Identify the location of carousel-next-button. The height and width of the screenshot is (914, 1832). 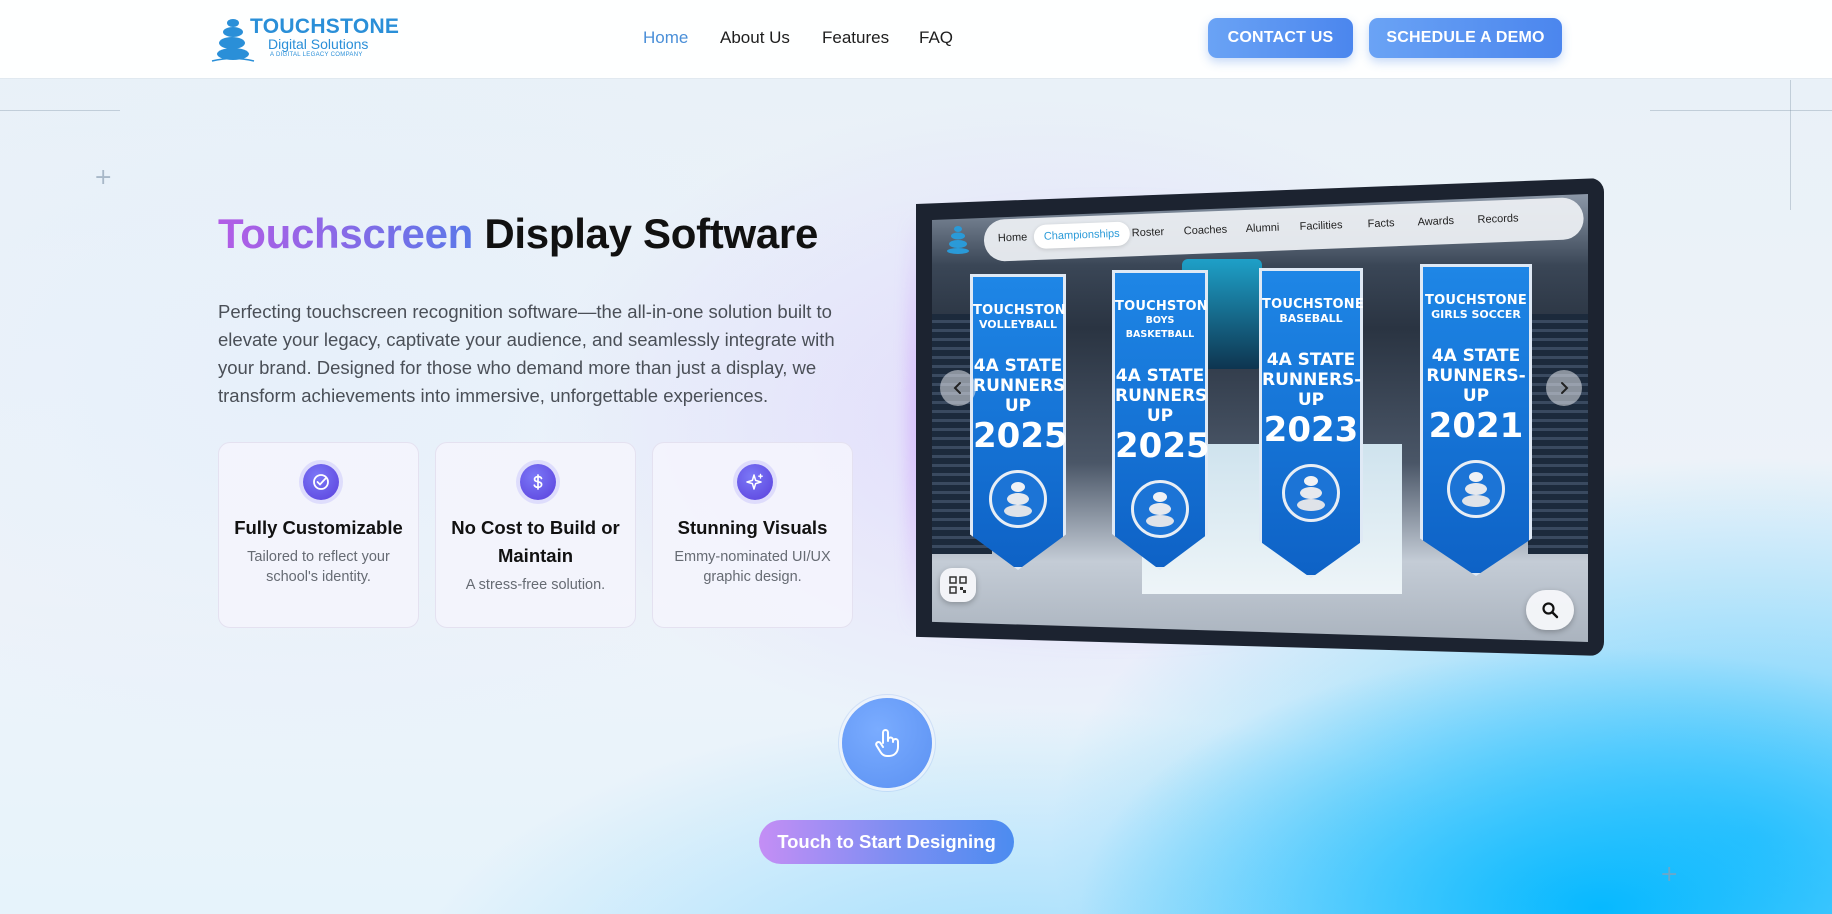
(1564, 388).